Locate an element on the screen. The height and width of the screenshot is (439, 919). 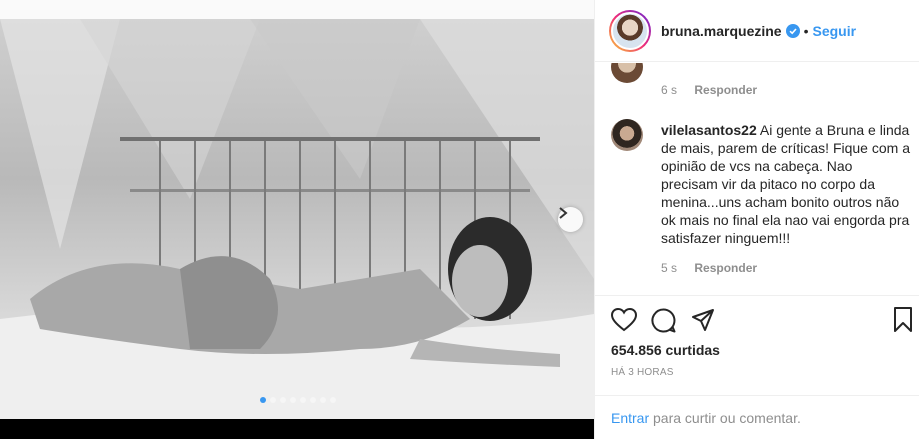
post-time-ago: HÁ 3 HORAS is located at coordinates (642, 372).